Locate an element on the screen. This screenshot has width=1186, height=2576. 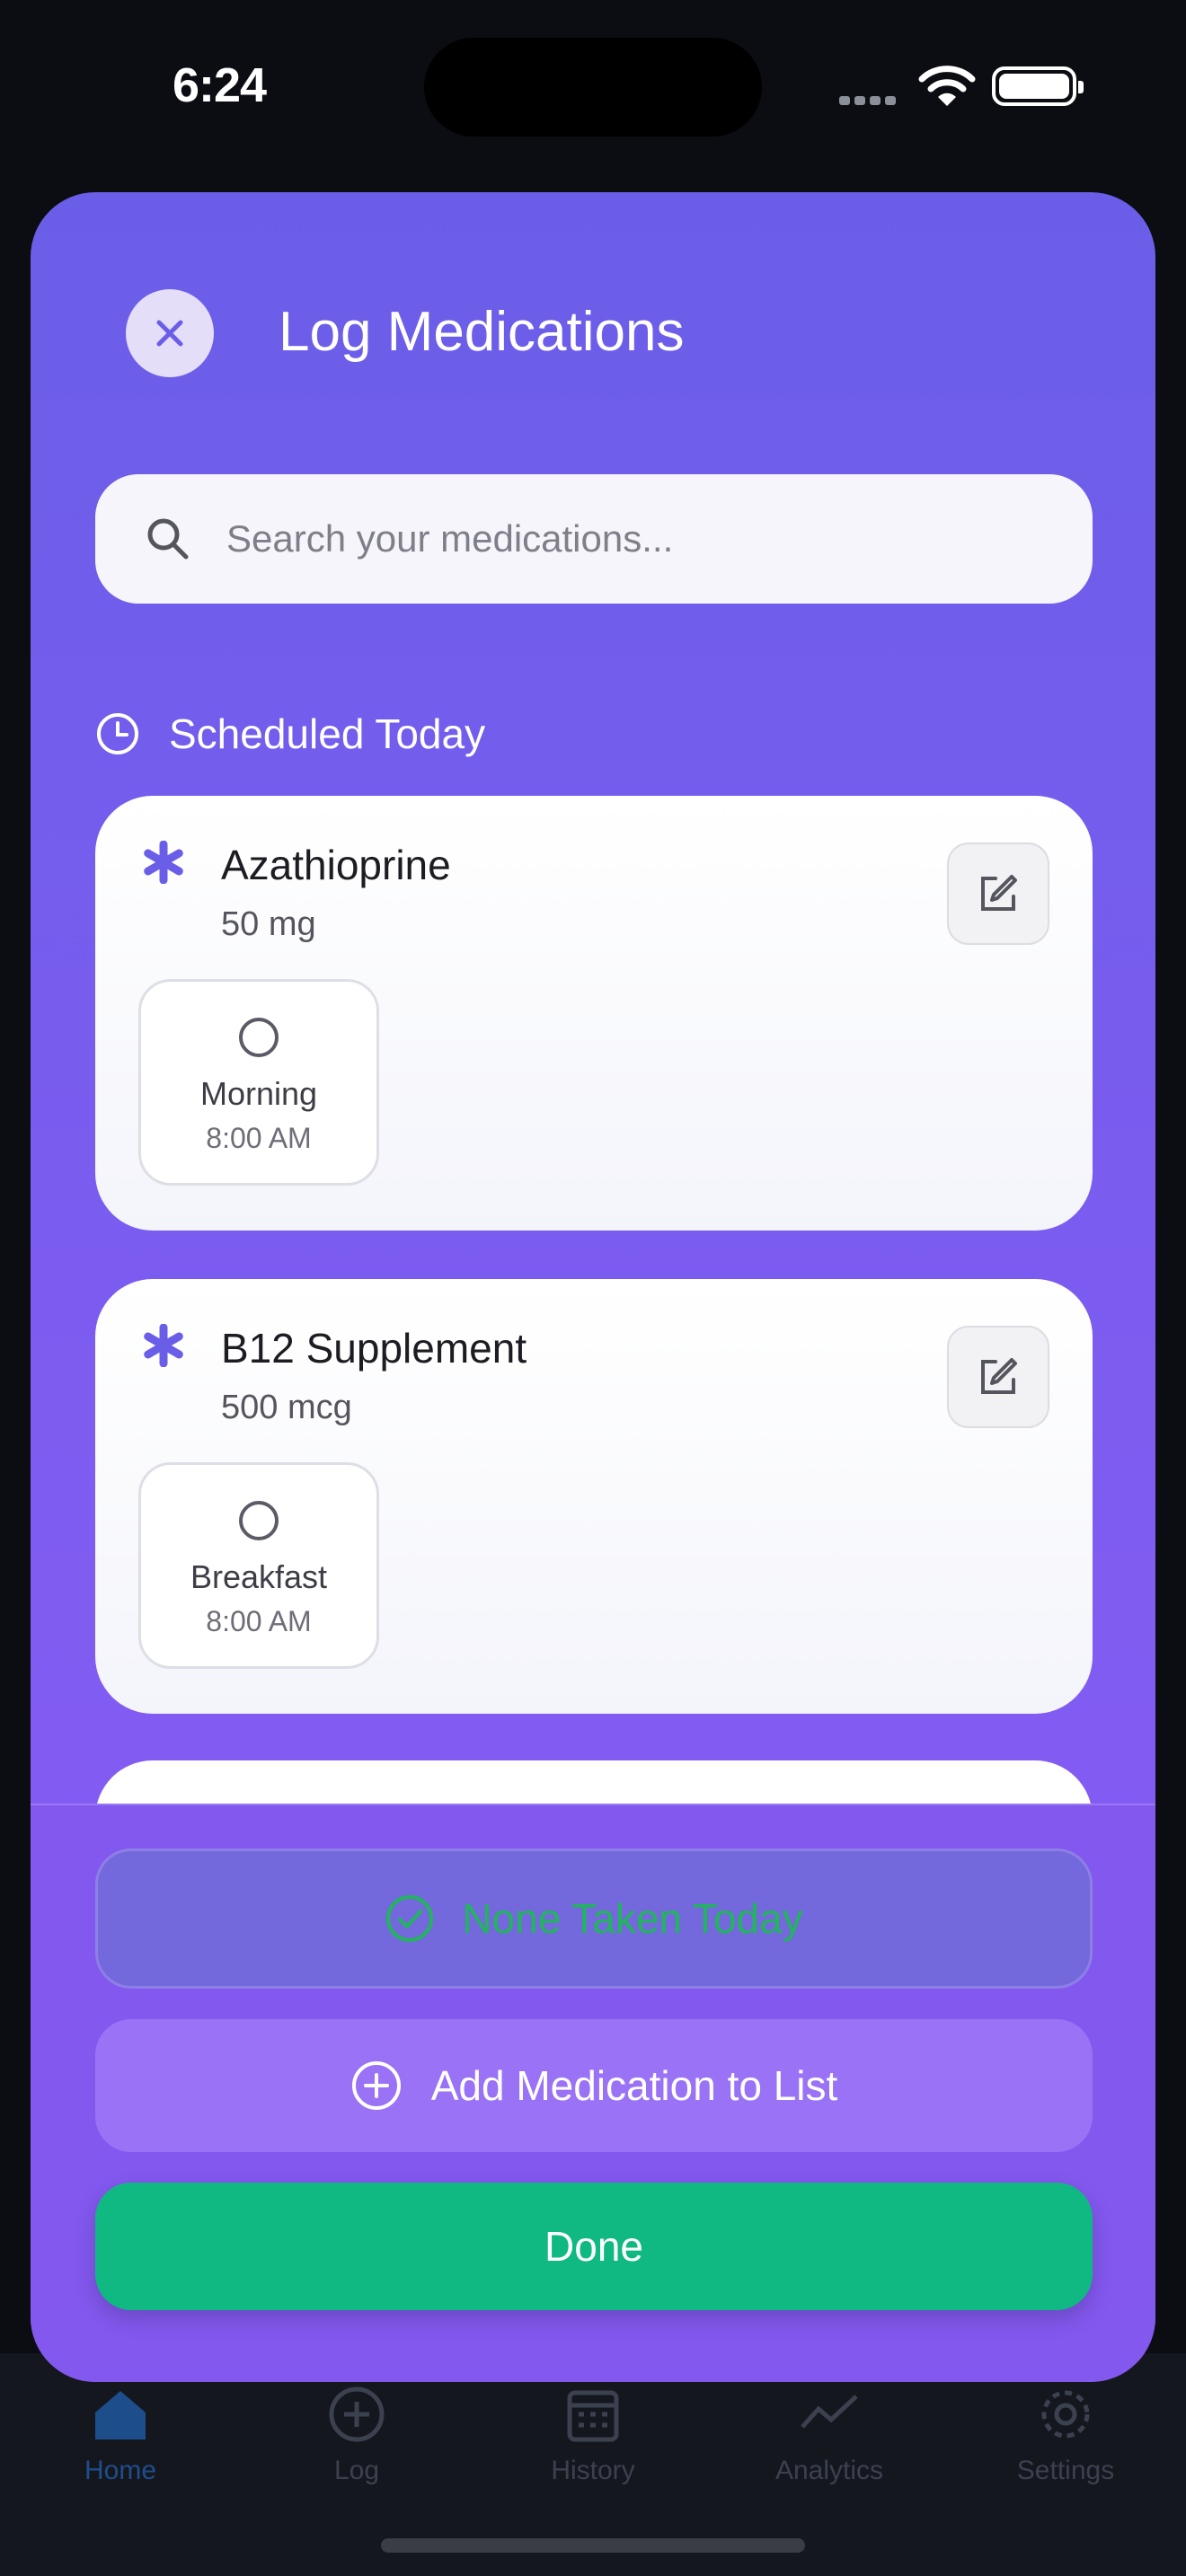
home-icon is located at coordinates (120, 2415).